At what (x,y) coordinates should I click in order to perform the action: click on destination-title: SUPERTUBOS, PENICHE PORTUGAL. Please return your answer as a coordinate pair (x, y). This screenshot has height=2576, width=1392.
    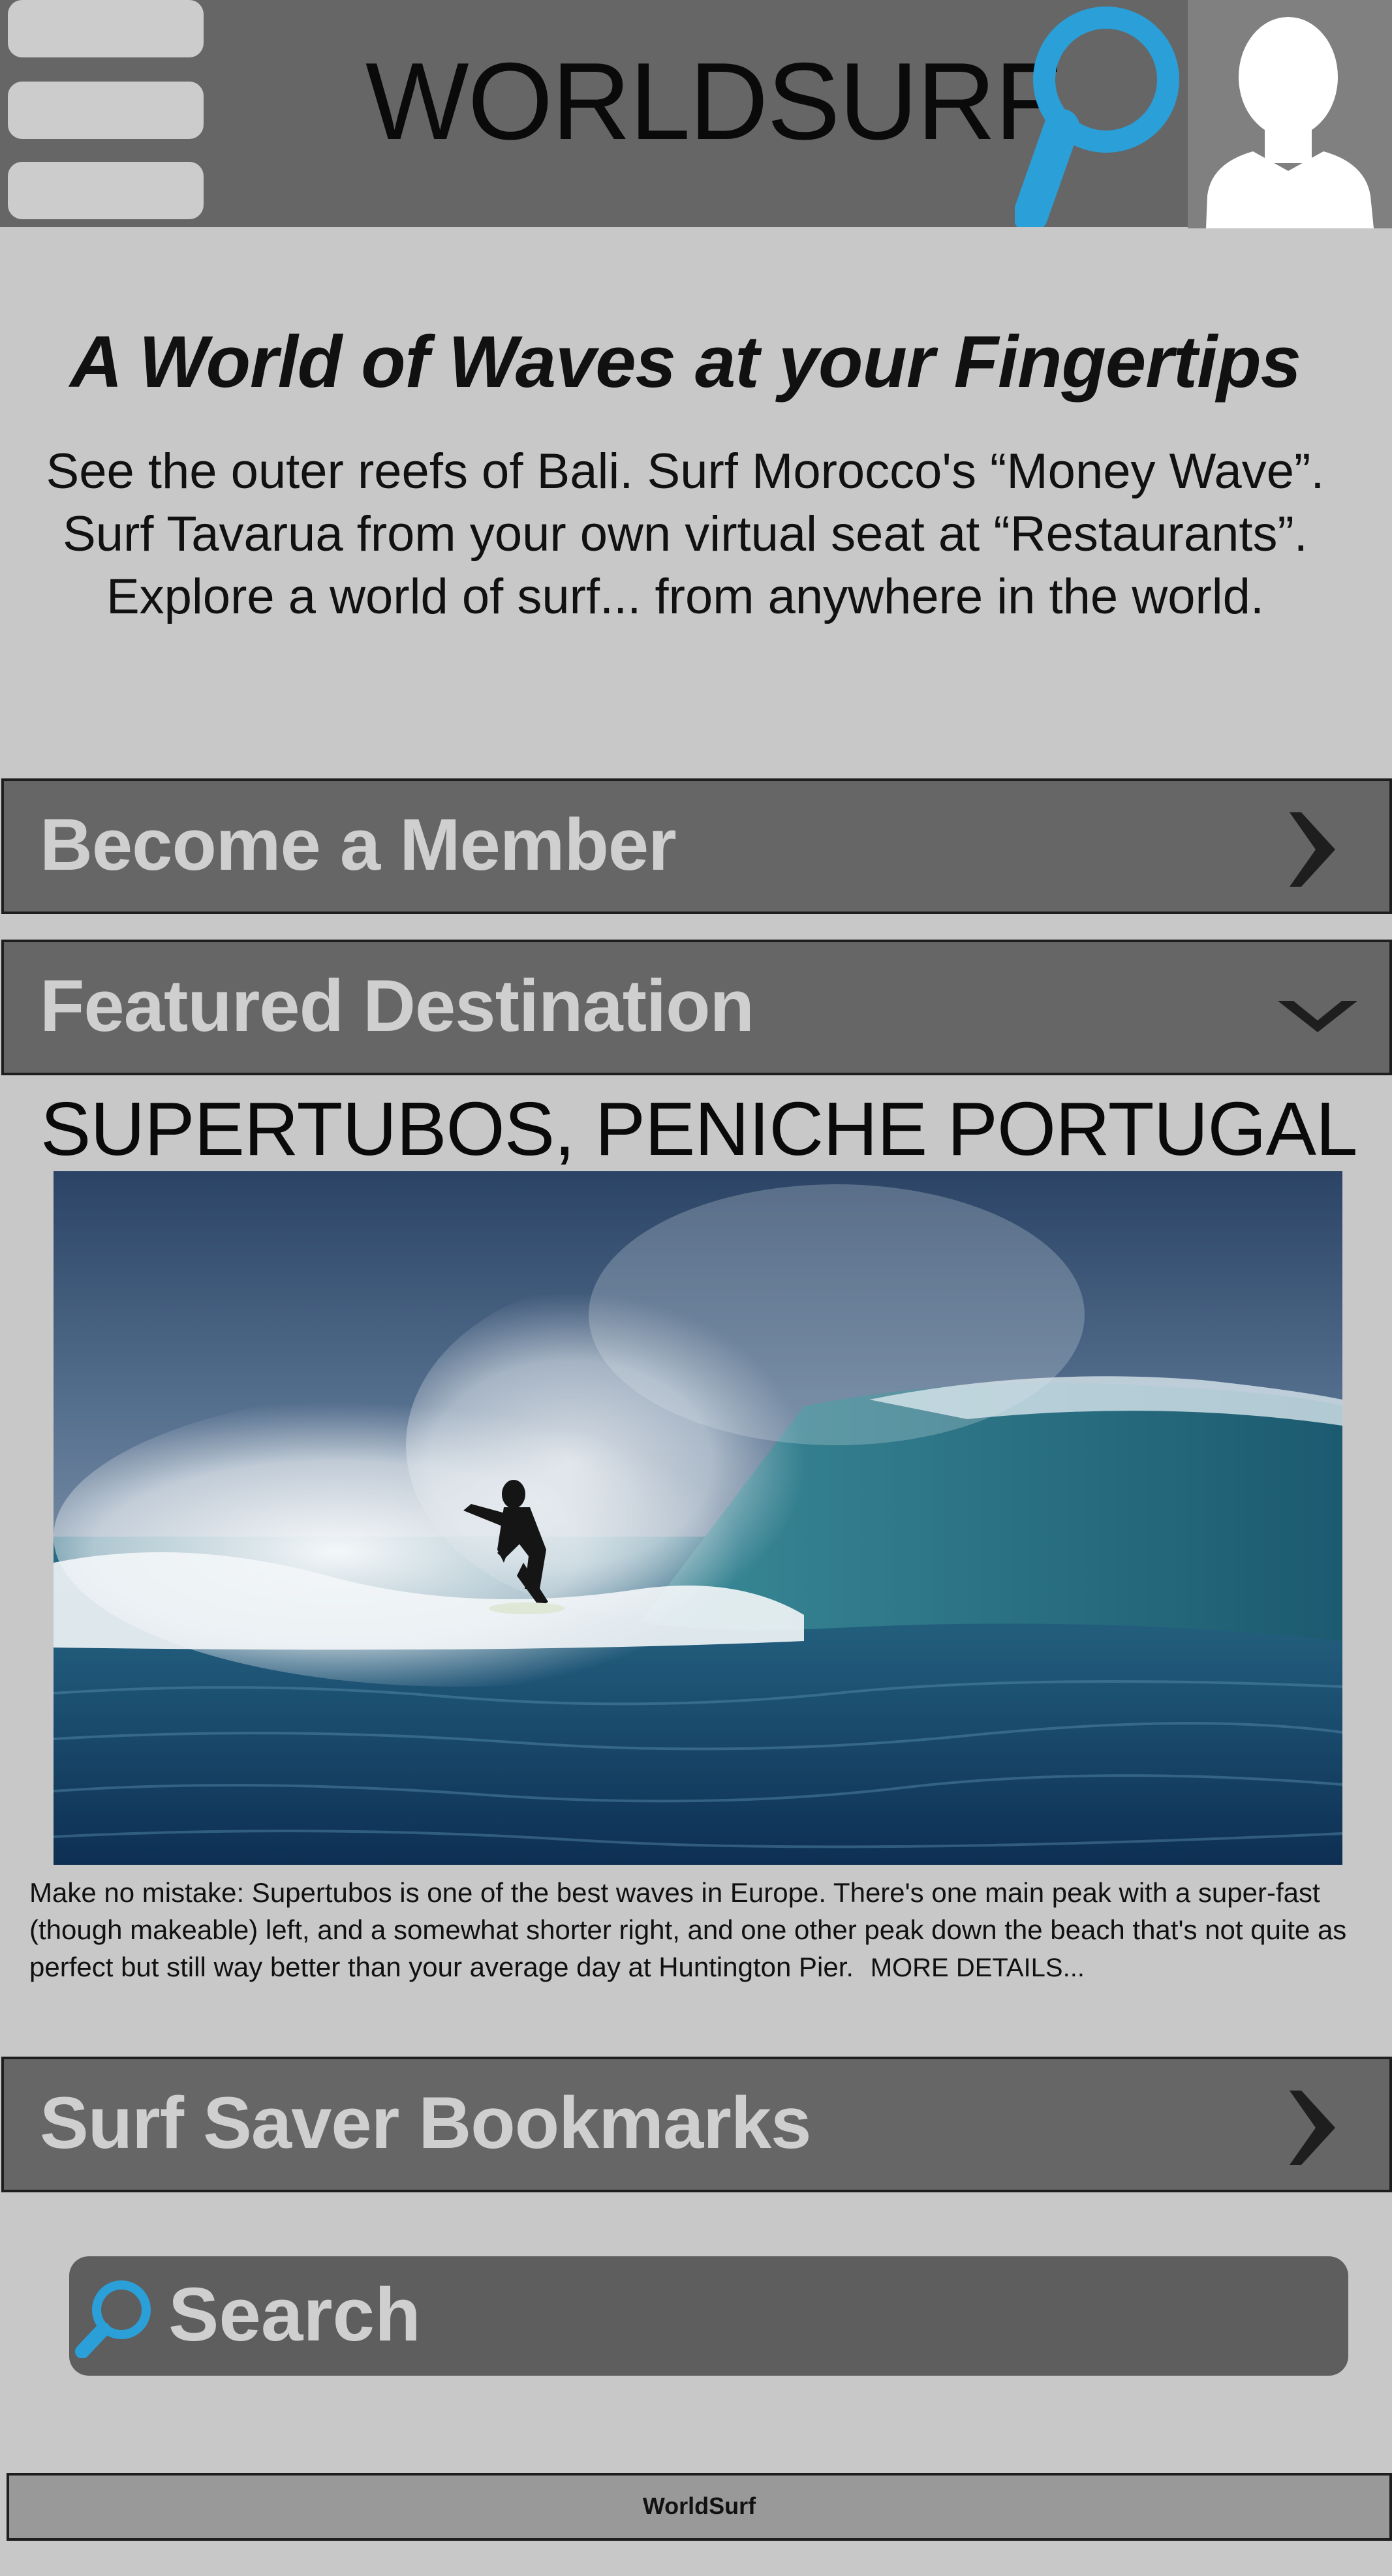
    Looking at the image, I should click on (699, 1128).